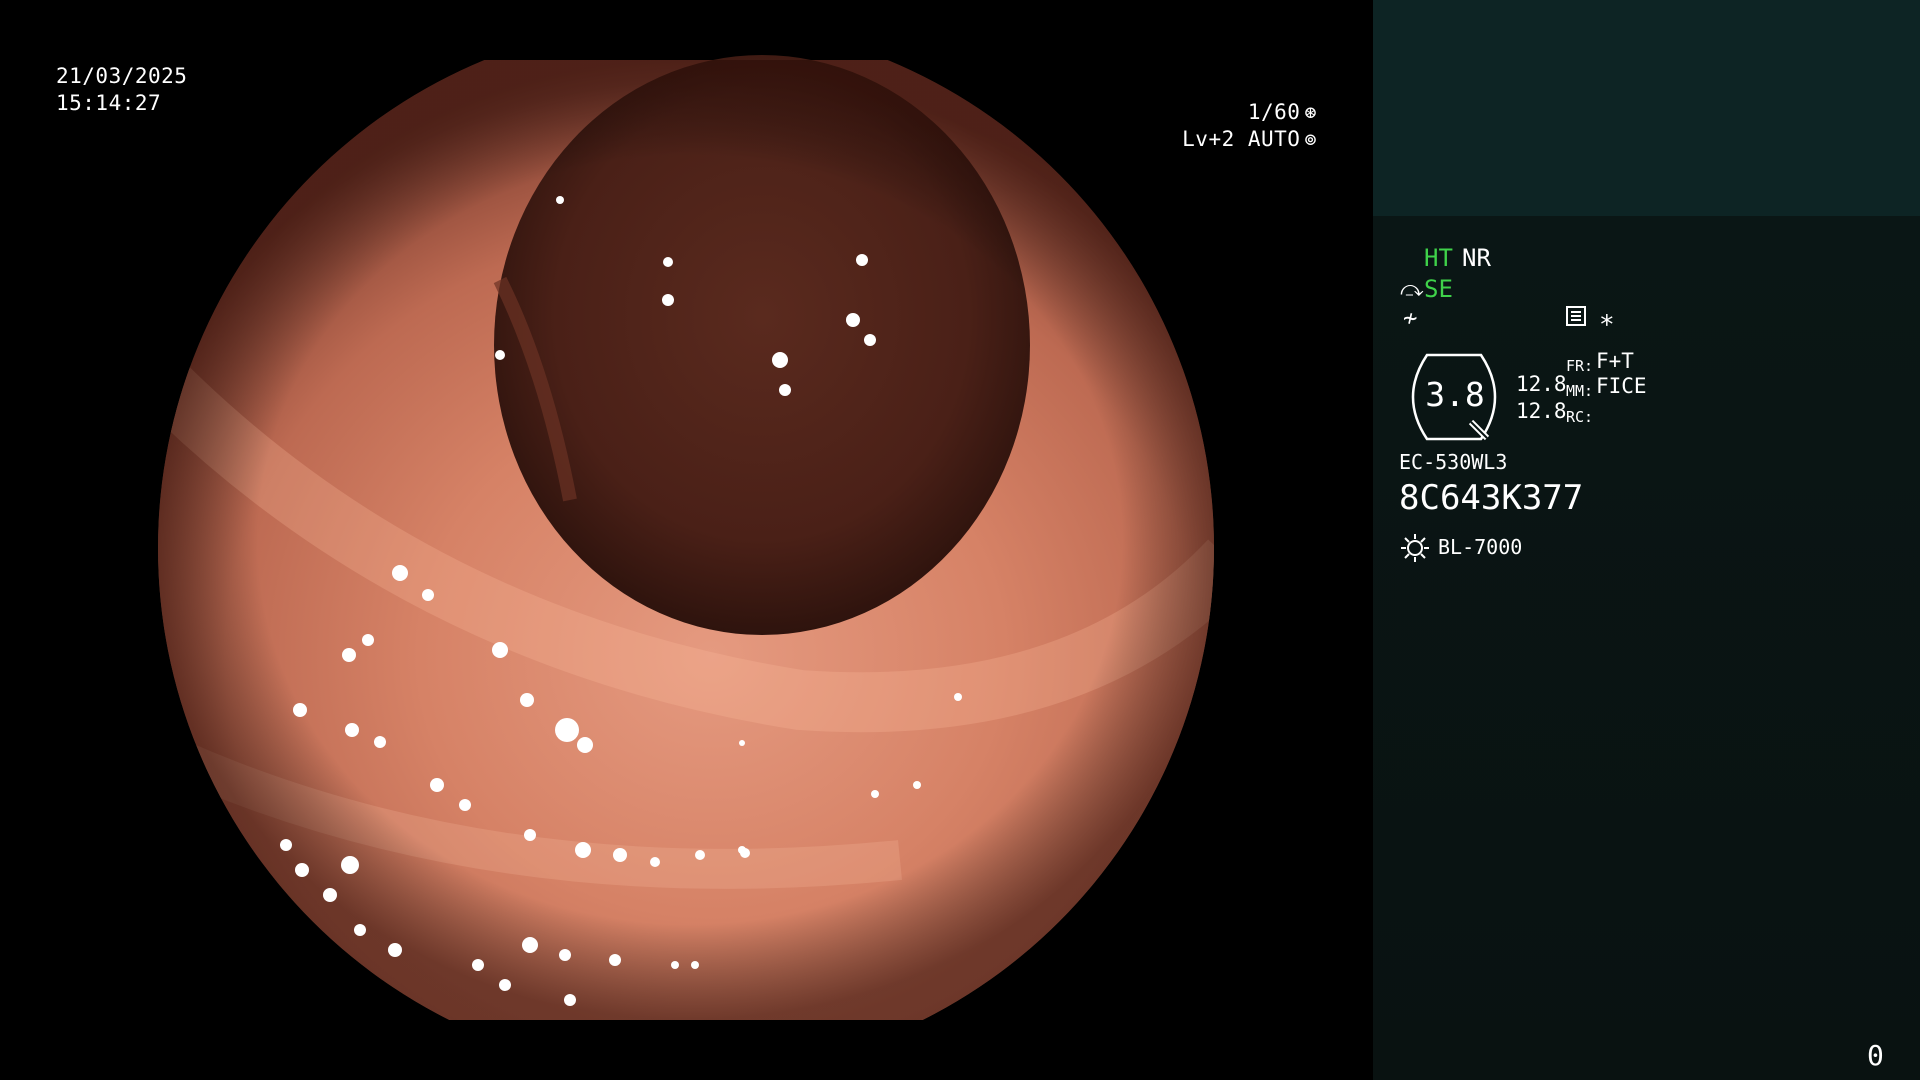 The width and height of the screenshot is (1920, 1080). Describe the element at coordinates (1410, 318) in the screenshot. I see `freeze-icon: ≁` at that location.